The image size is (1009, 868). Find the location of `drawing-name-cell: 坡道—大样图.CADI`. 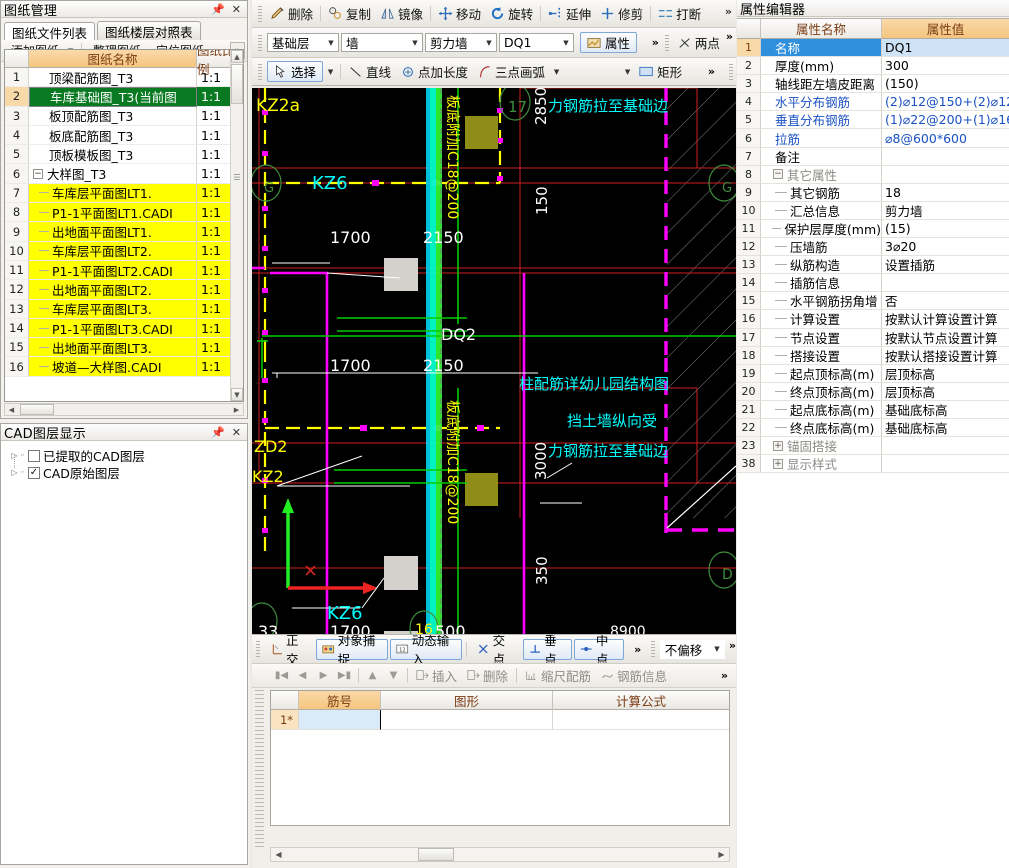

drawing-name-cell: 坡道—大样图.CADI is located at coordinates (113, 367).